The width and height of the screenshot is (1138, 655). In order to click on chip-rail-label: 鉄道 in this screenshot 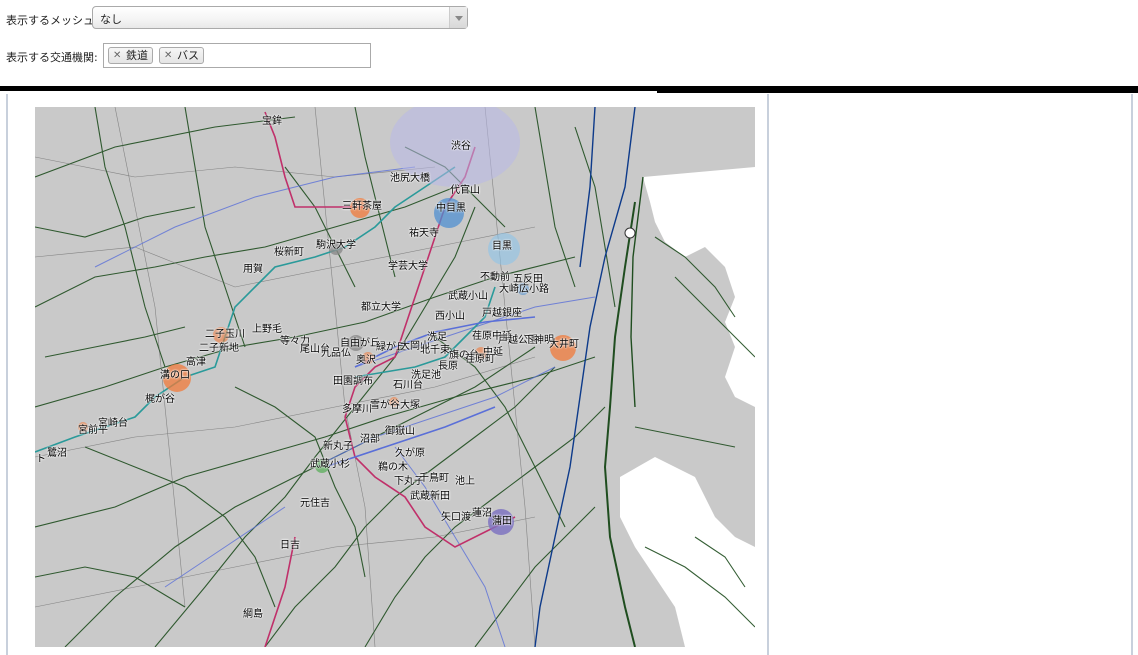, I will do `click(137, 55)`.